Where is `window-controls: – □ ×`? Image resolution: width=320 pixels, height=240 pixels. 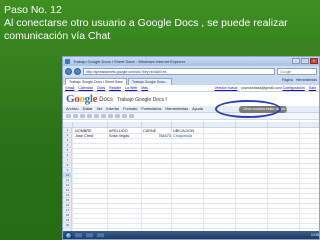
window-controls: – □ × is located at coordinates (305, 61).